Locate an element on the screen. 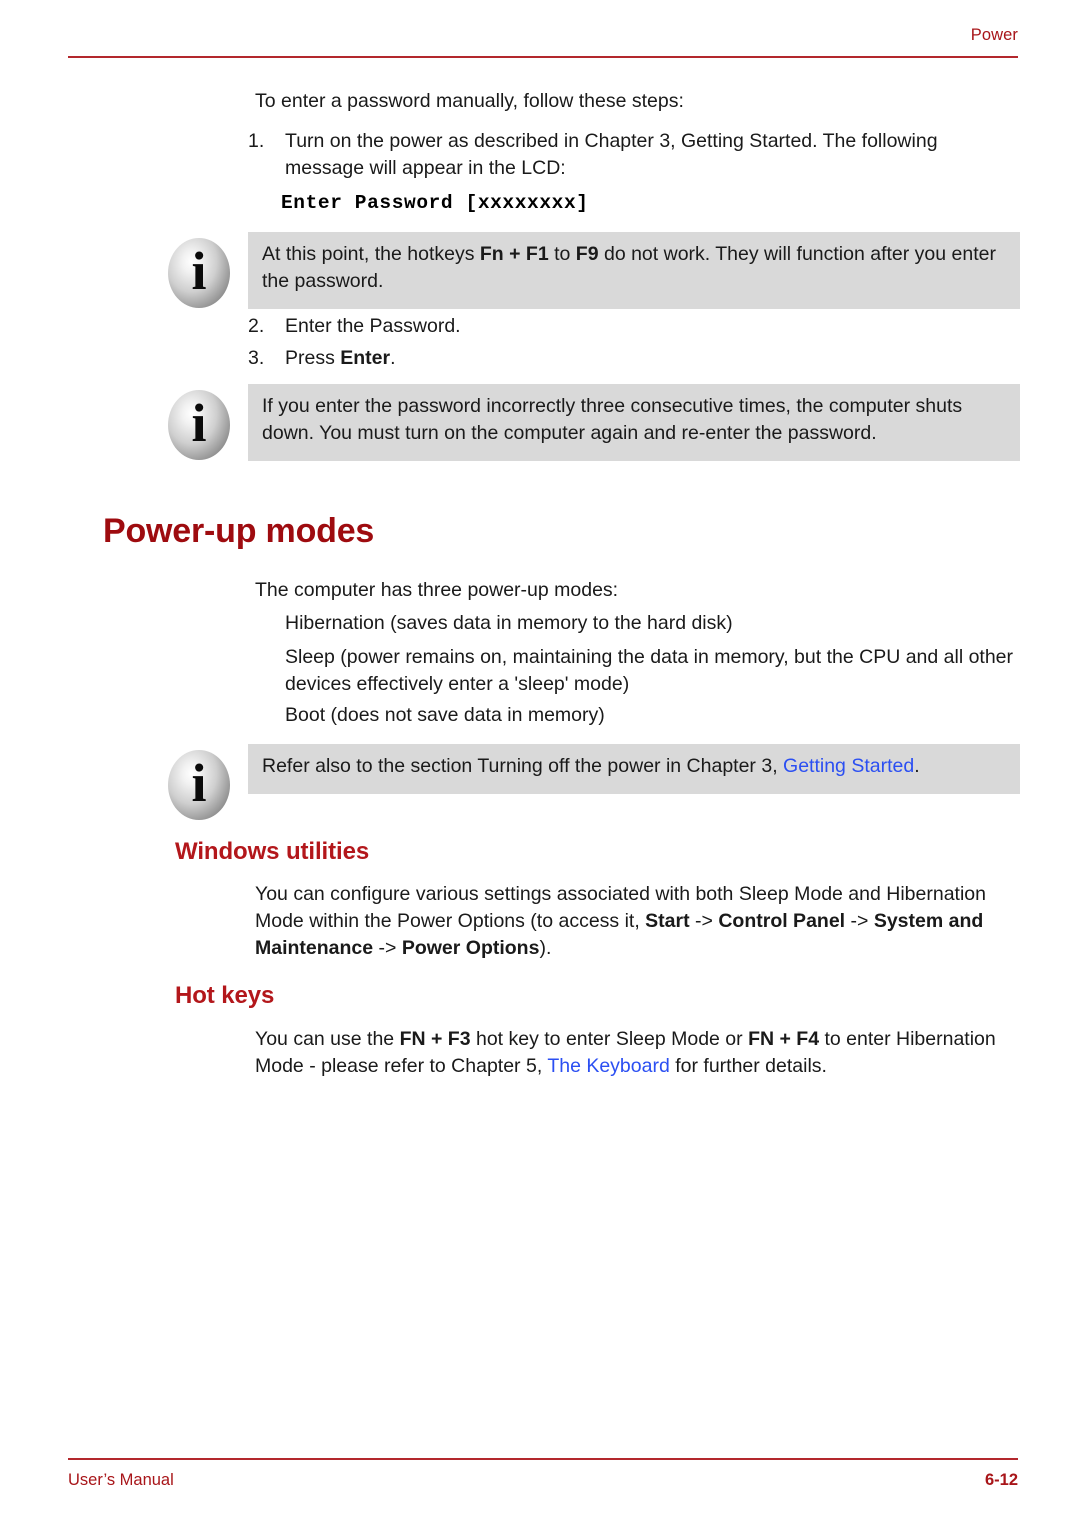 The image size is (1080, 1526). wu-seg-3: Control Panel is located at coordinates (782, 921).